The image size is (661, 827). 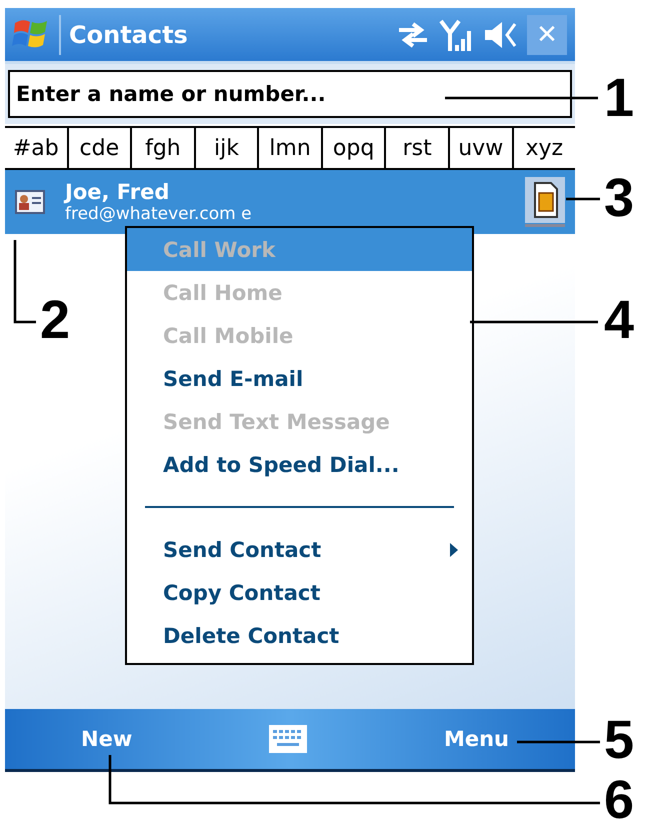 I want to click on menu-item: Delete Contact, so click(x=299, y=635).